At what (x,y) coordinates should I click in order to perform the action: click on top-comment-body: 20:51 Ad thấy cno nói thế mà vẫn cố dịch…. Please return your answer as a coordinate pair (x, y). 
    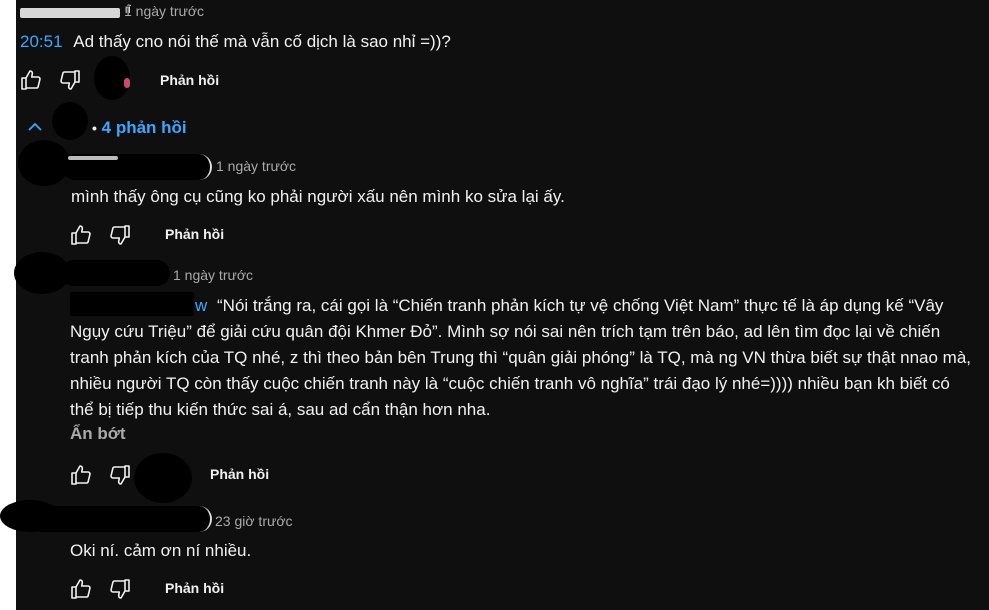
    Looking at the image, I should click on (235, 42).